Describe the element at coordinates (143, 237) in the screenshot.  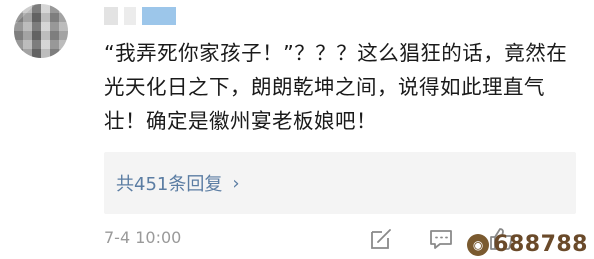
I see `post-time: 7-4 10:00` at that location.